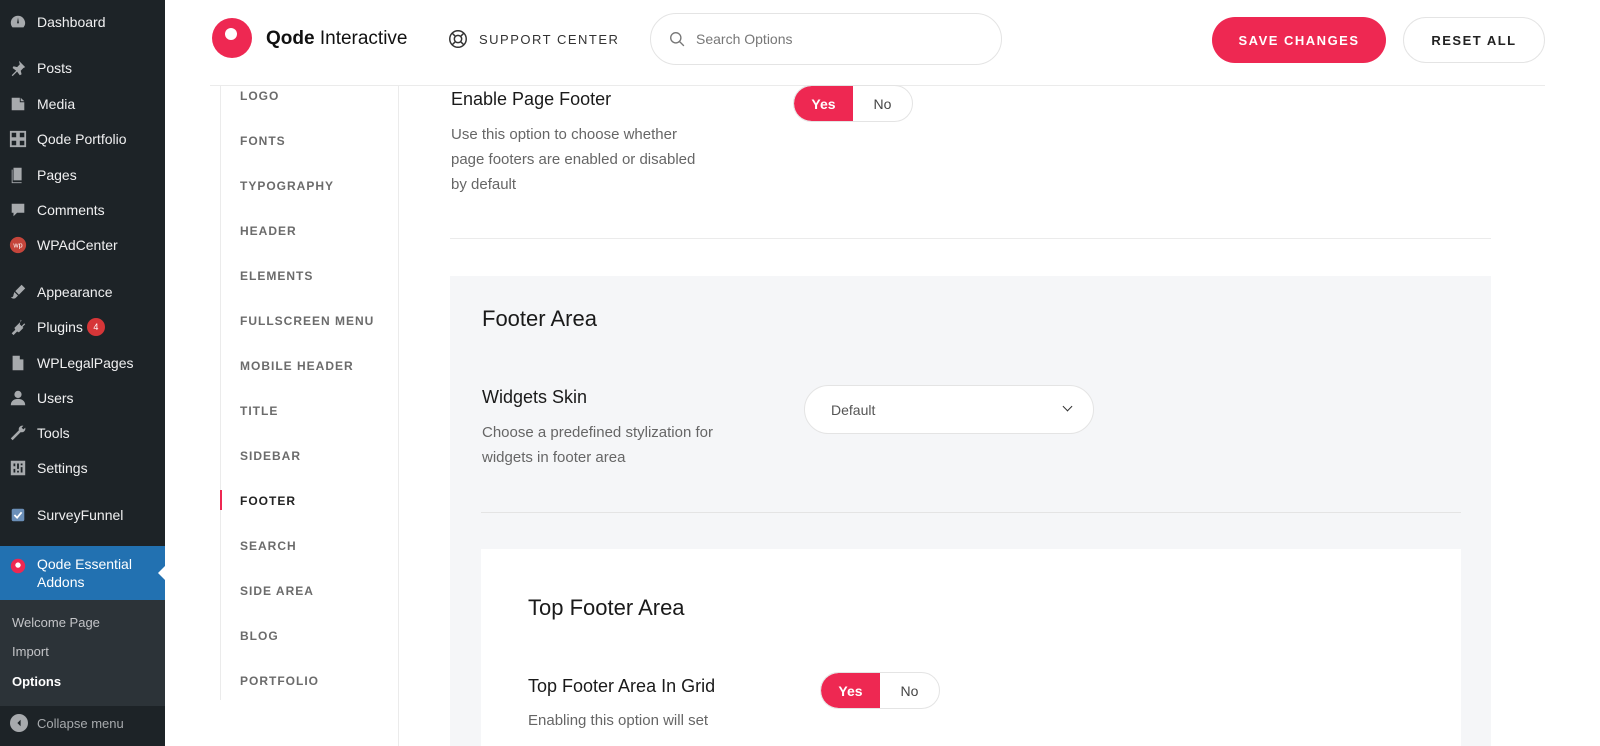  What do you see at coordinates (36, 681) in the screenshot?
I see `wp-submenu-options: Options` at bounding box center [36, 681].